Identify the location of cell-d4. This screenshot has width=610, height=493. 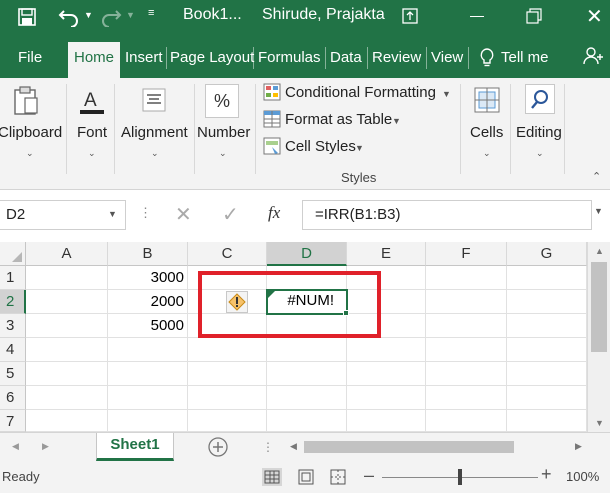
(307, 350).